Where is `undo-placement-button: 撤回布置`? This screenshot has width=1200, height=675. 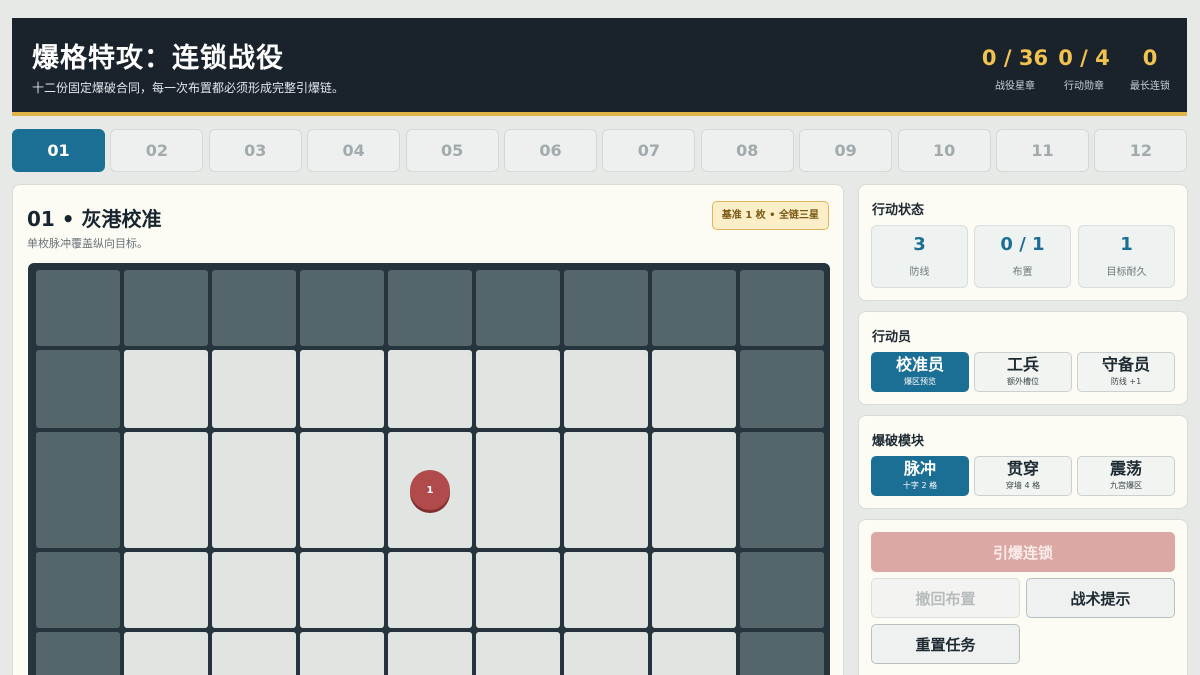
undo-placement-button: 撤回布置 is located at coordinates (945, 598).